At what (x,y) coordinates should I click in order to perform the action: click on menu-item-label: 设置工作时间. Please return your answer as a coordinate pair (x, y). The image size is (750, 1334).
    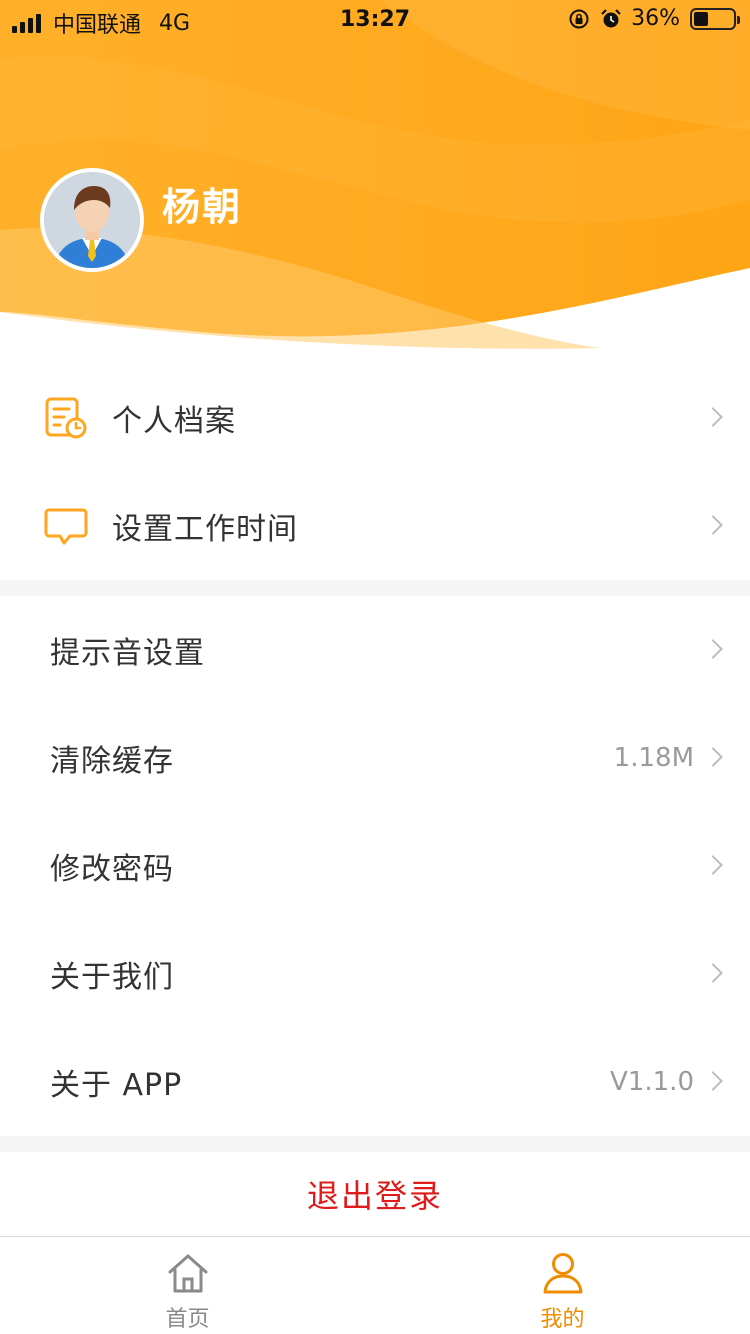
    Looking at the image, I should click on (205, 529).